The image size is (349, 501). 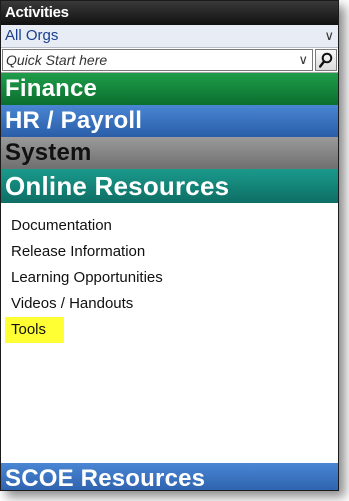 What do you see at coordinates (93, 278) in the screenshot?
I see `link-learning-opportunities: Learning Opportunities` at bounding box center [93, 278].